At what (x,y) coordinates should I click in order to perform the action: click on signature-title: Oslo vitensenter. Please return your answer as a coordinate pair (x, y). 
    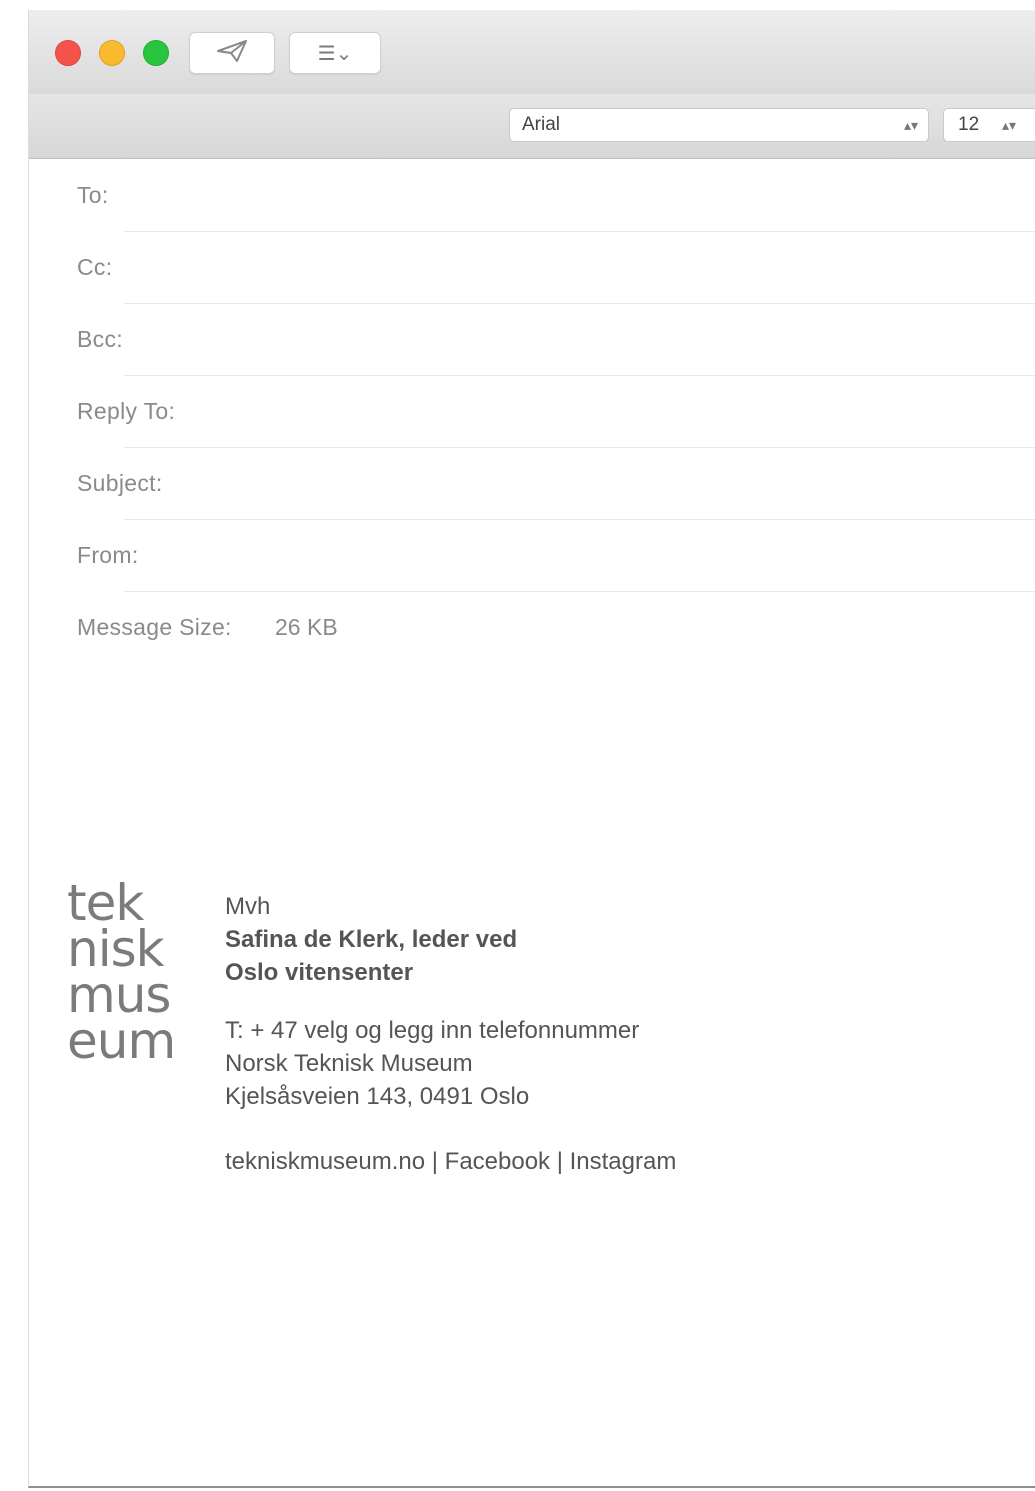
    Looking at the image, I should click on (319, 972).